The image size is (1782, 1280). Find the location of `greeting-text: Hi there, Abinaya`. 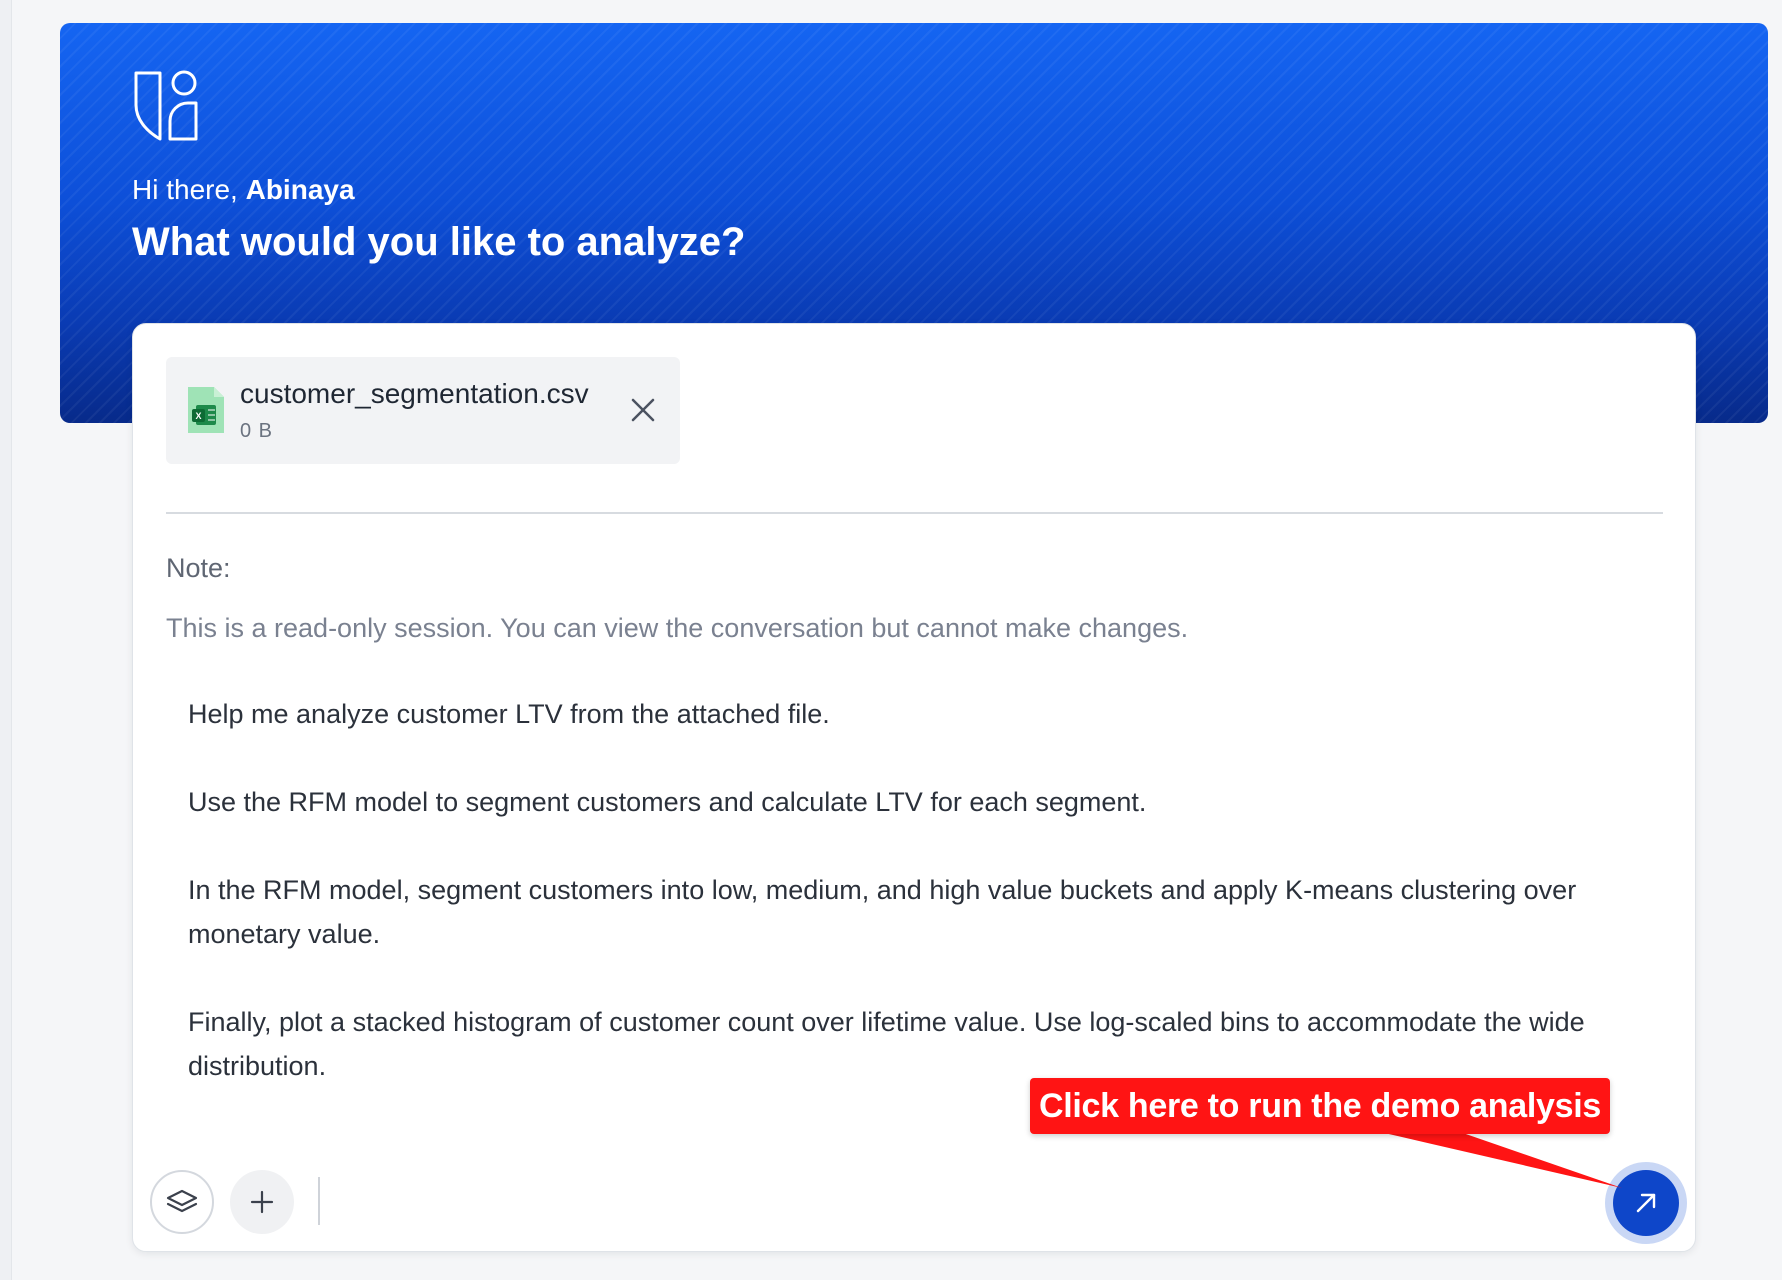

greeting-text: Hi there, Abinaya is located at coordinates (243, 190).